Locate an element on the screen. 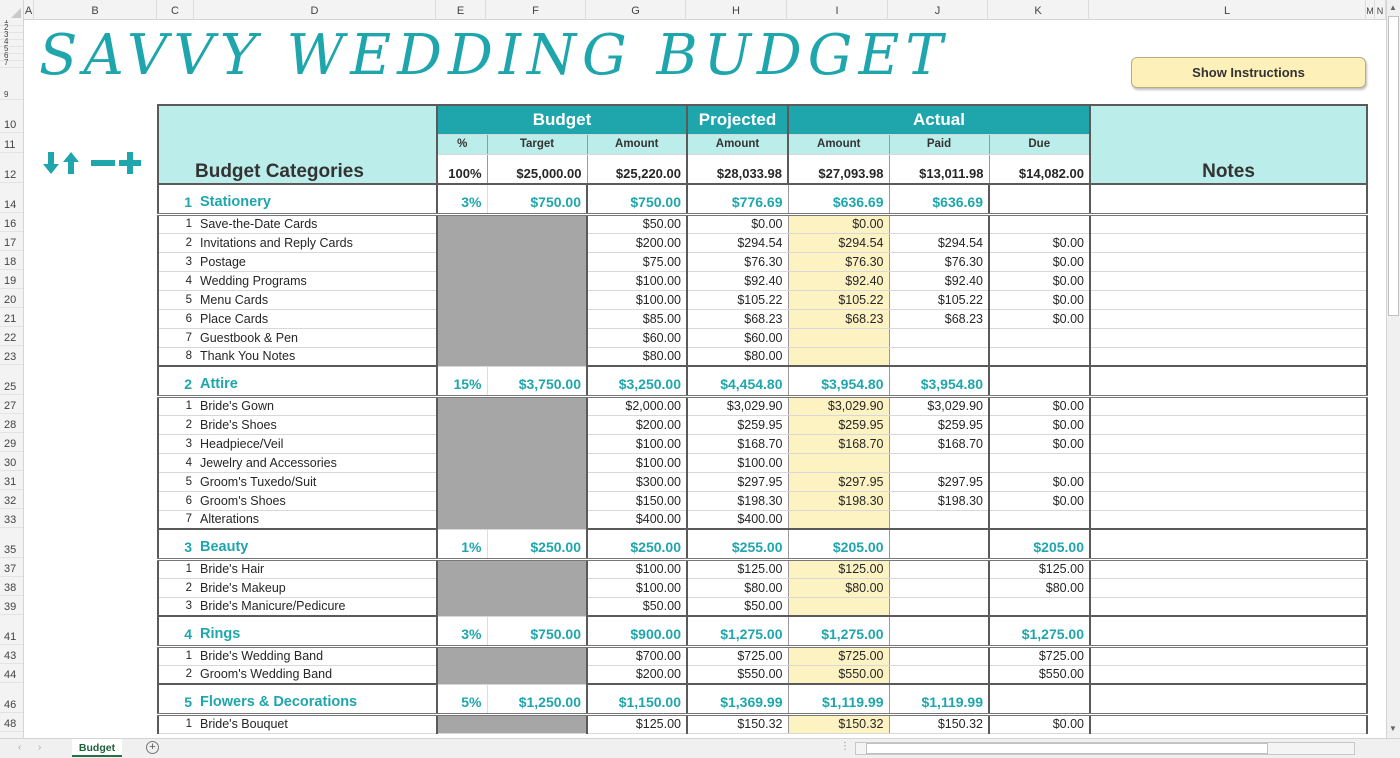  item-paid: $3,029.90 is located at coordinates (939, 406).